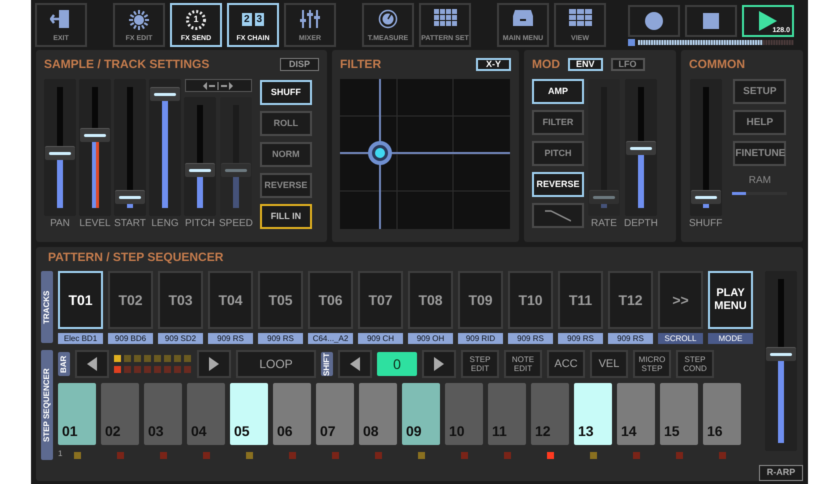 This screenshot has height=484, width=836. I want to click on fader-label: START, so click(130, 224).